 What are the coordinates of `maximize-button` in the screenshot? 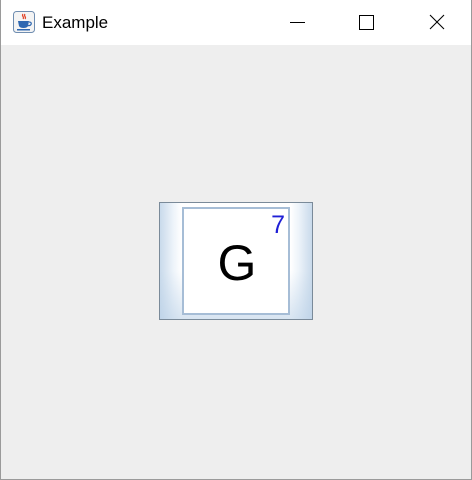 It's located at (366, 22).